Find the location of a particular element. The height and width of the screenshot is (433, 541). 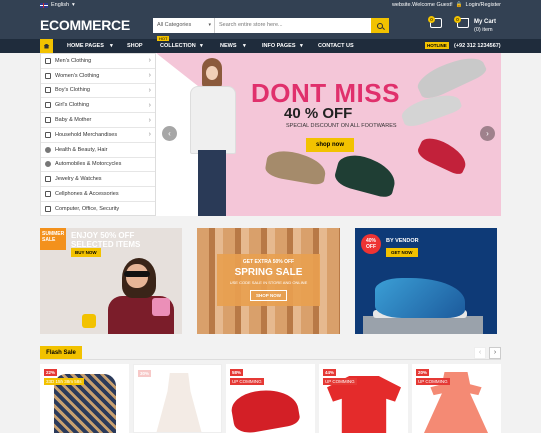

sidebar-item-label: Jewelry & Watches is located at coordinates (78, 179).